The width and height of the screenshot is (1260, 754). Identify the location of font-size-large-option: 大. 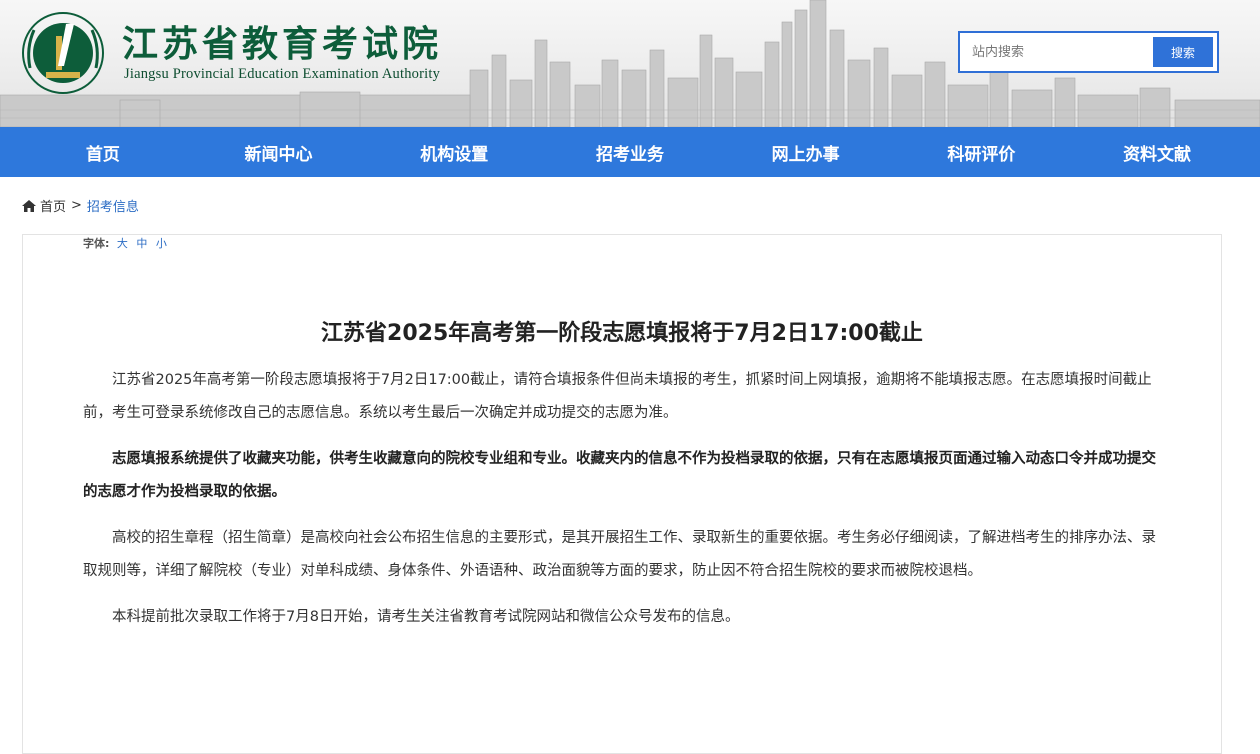
(122, 243).